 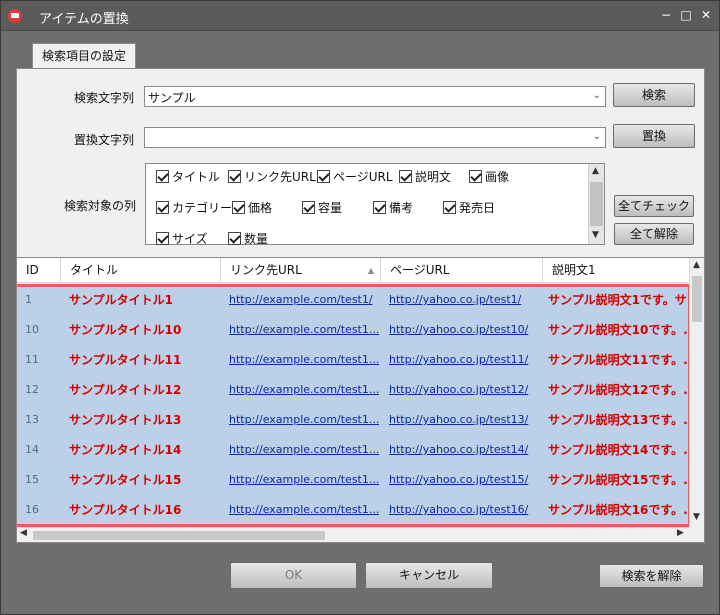 What do you see at coordinates (363, 177) in the screenshot?
I see `checkbox-label: ページURL` at bounding box center [363, 177].